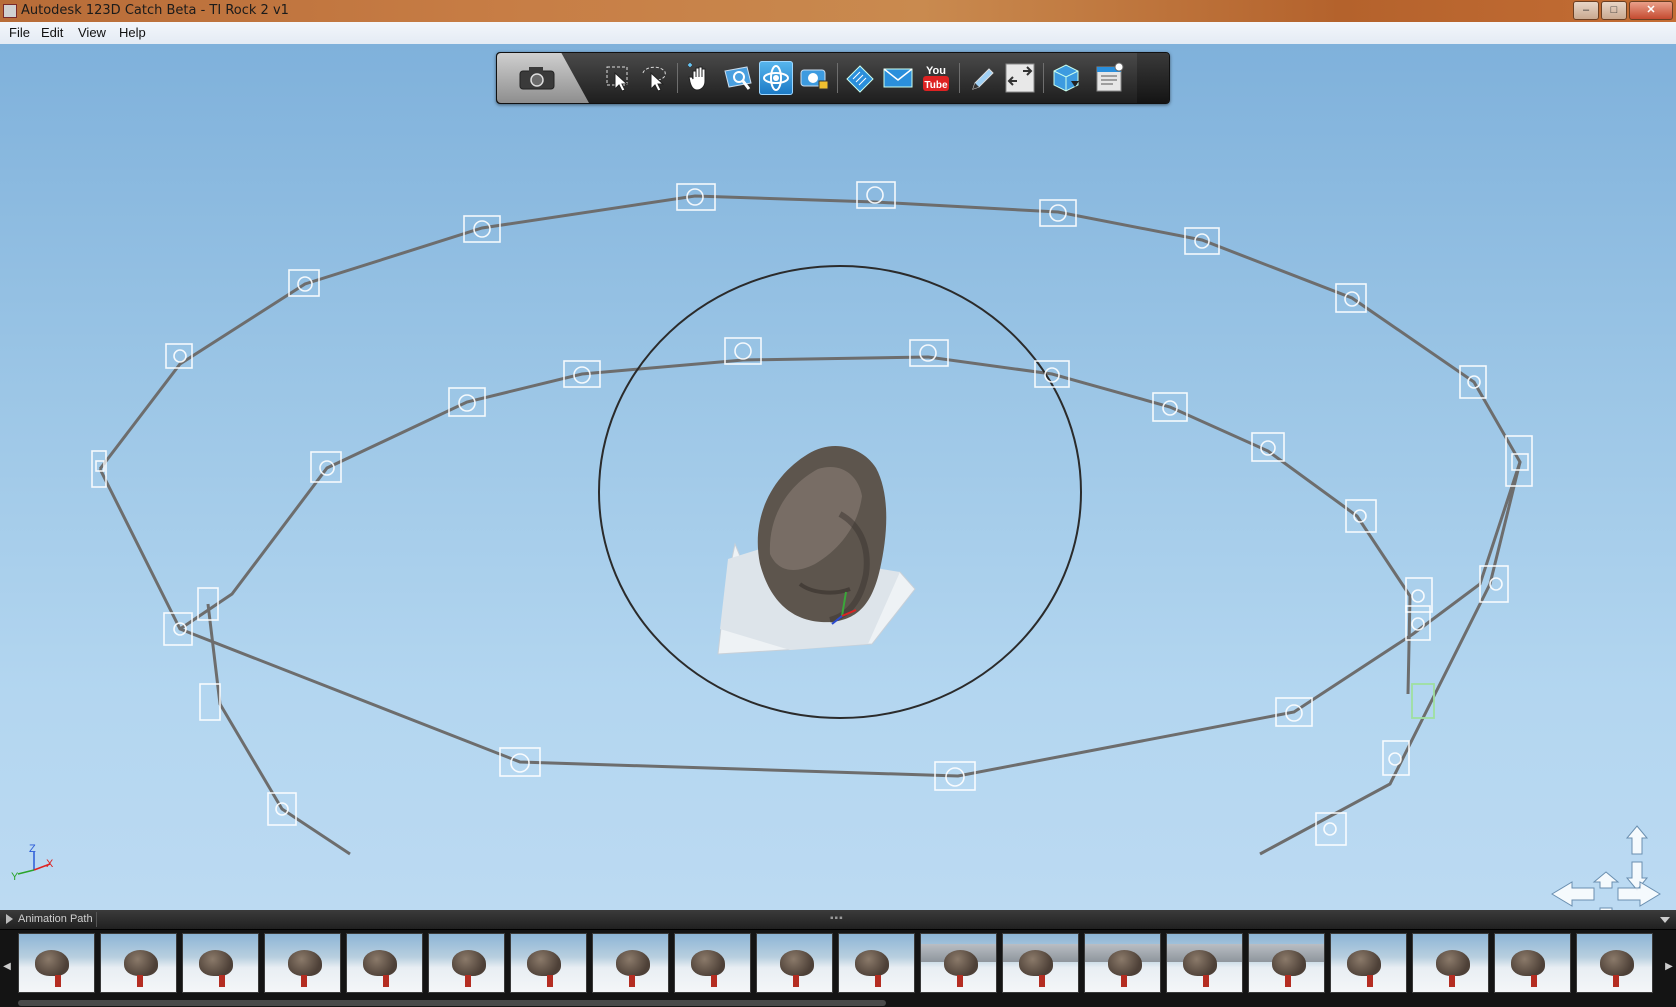  I want to click on export-button, so click(1020, 78).